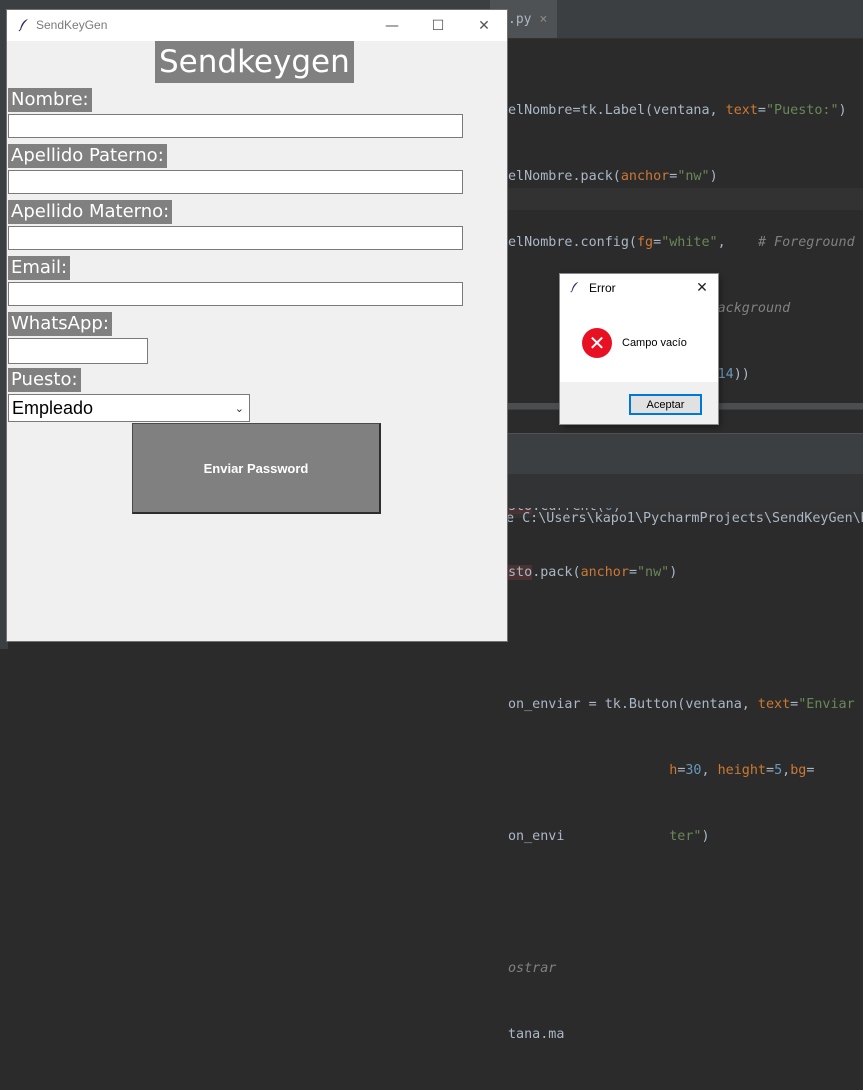 The image size is (863, 1090). I want to click on editor-tab-label: .py, so click(520, 19).